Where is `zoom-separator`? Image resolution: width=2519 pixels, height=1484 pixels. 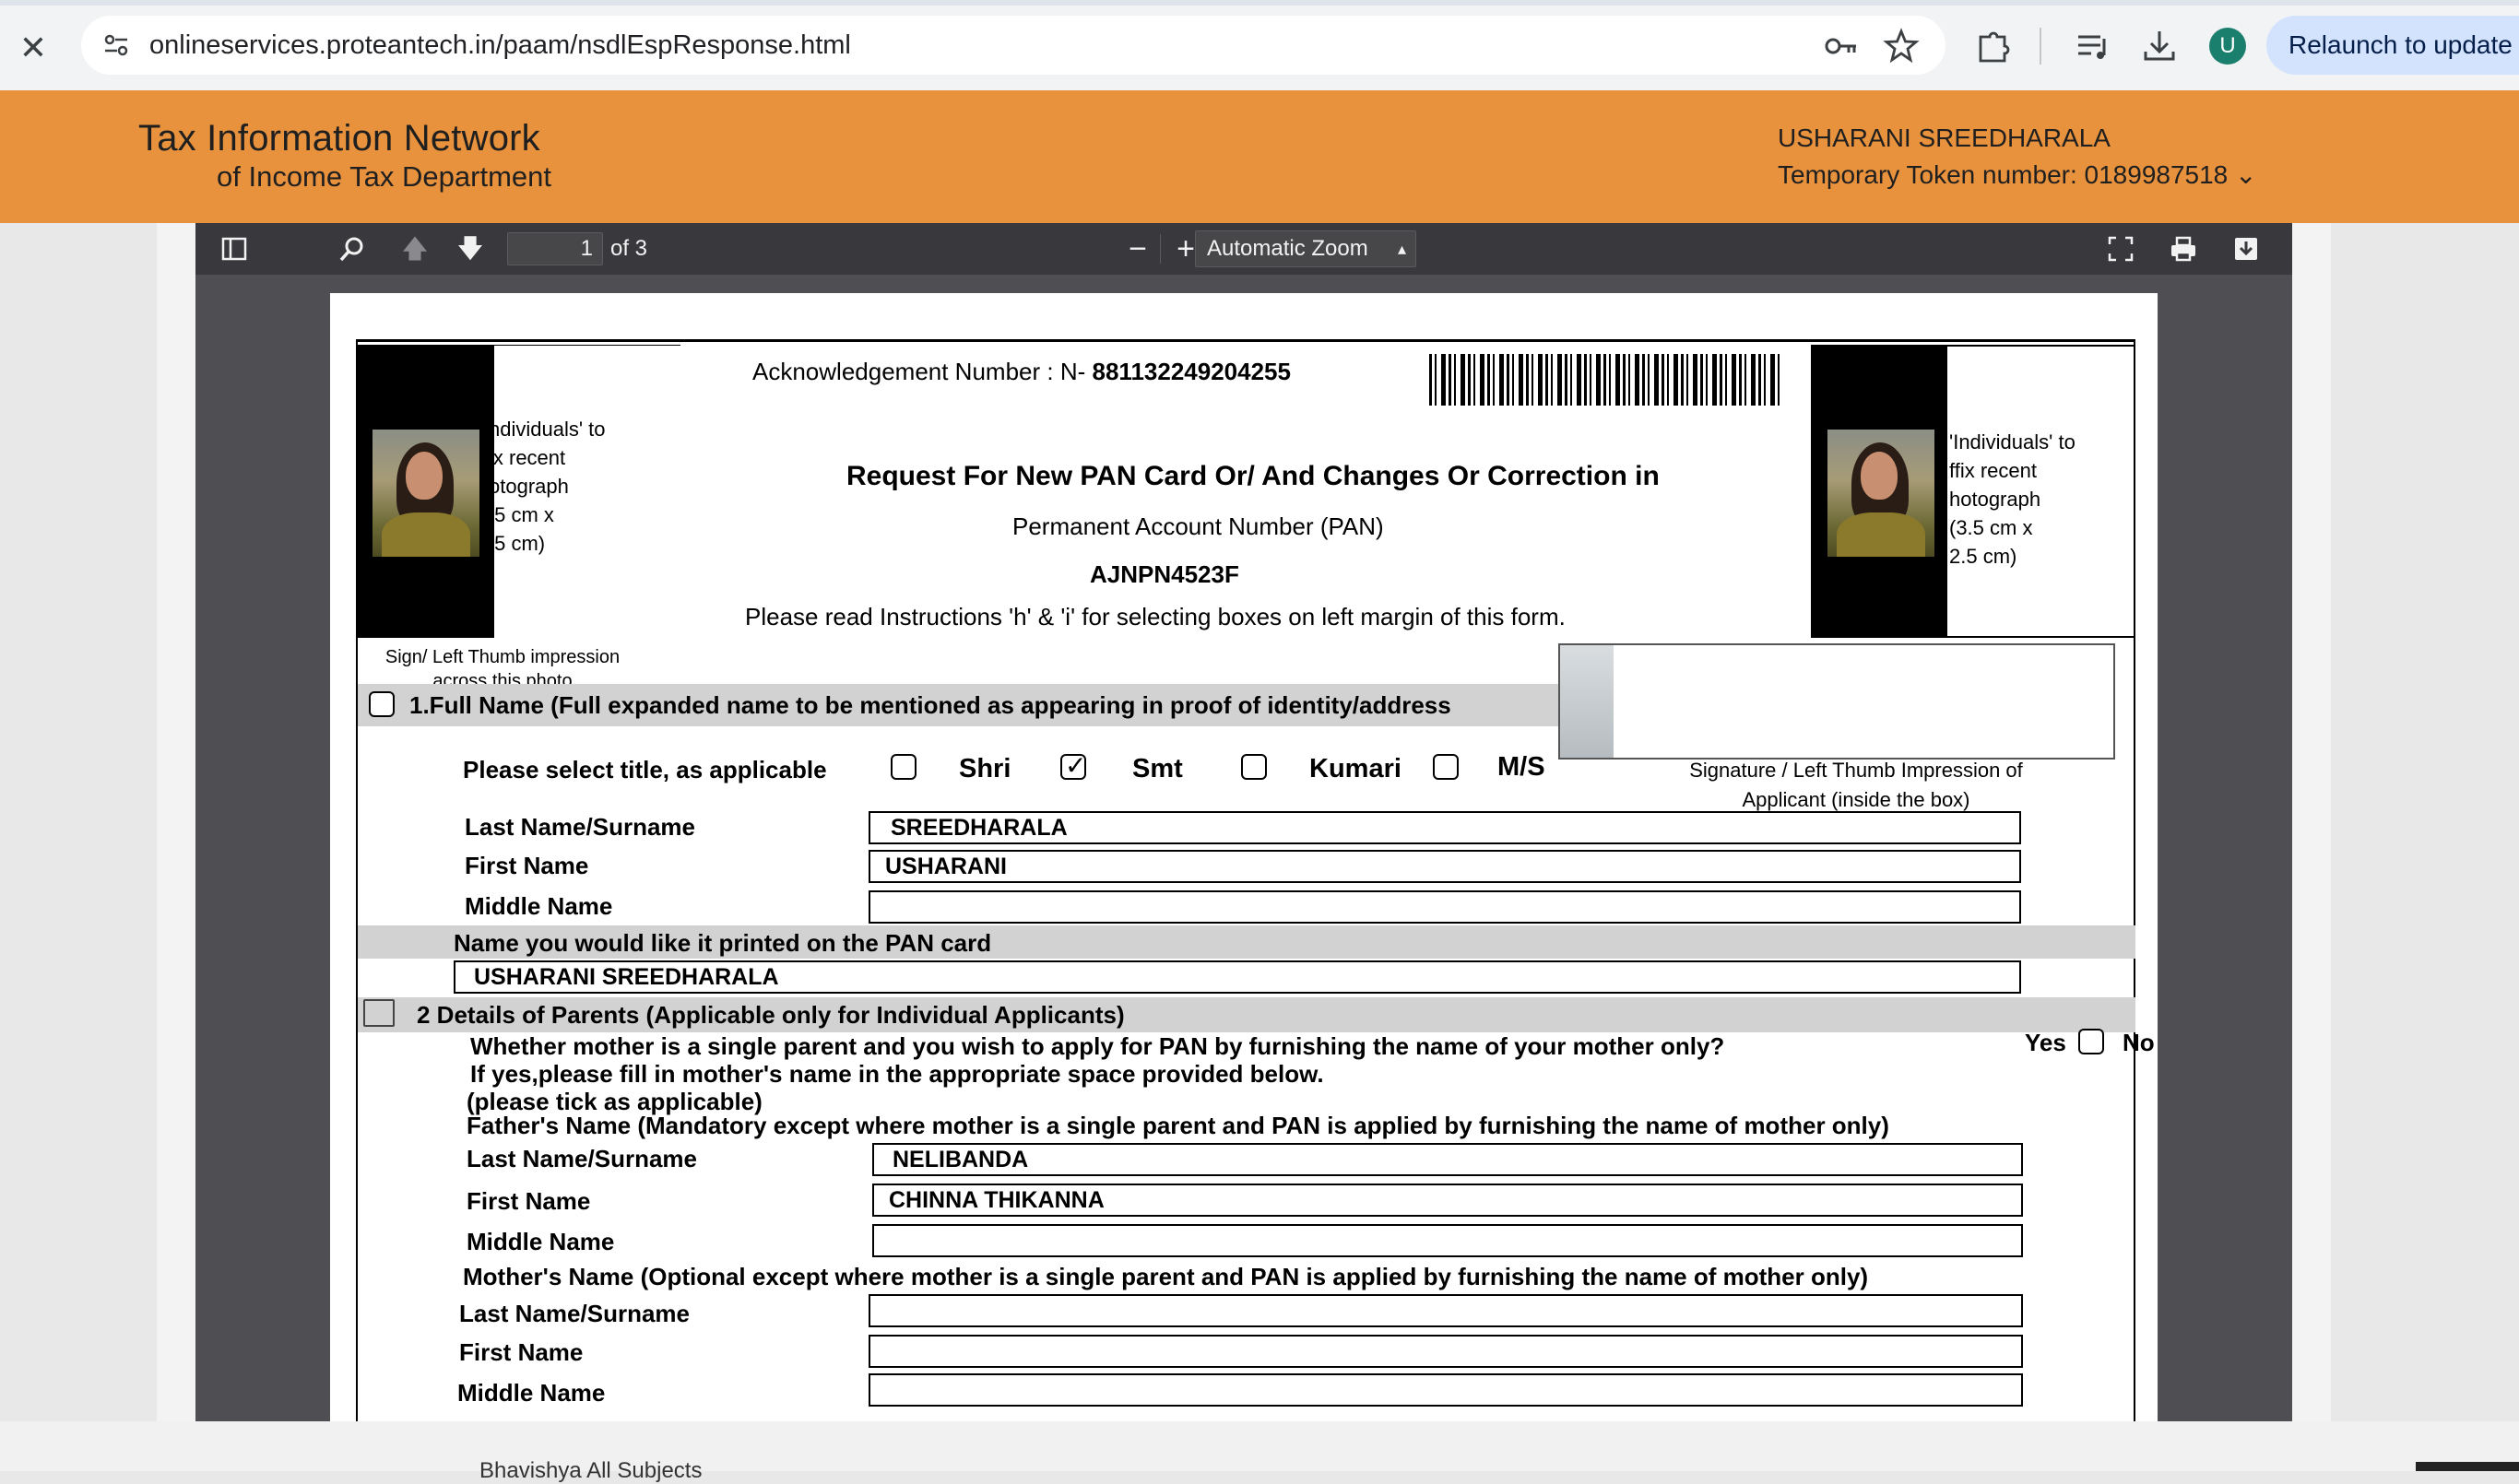 zoom-separator is located at coordinates (1160, 249).